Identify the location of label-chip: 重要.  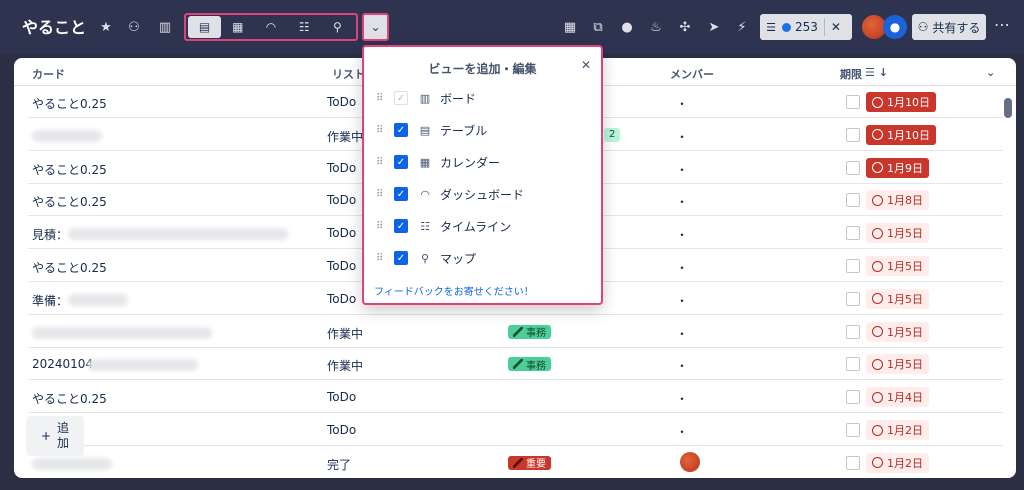
(529, 462).